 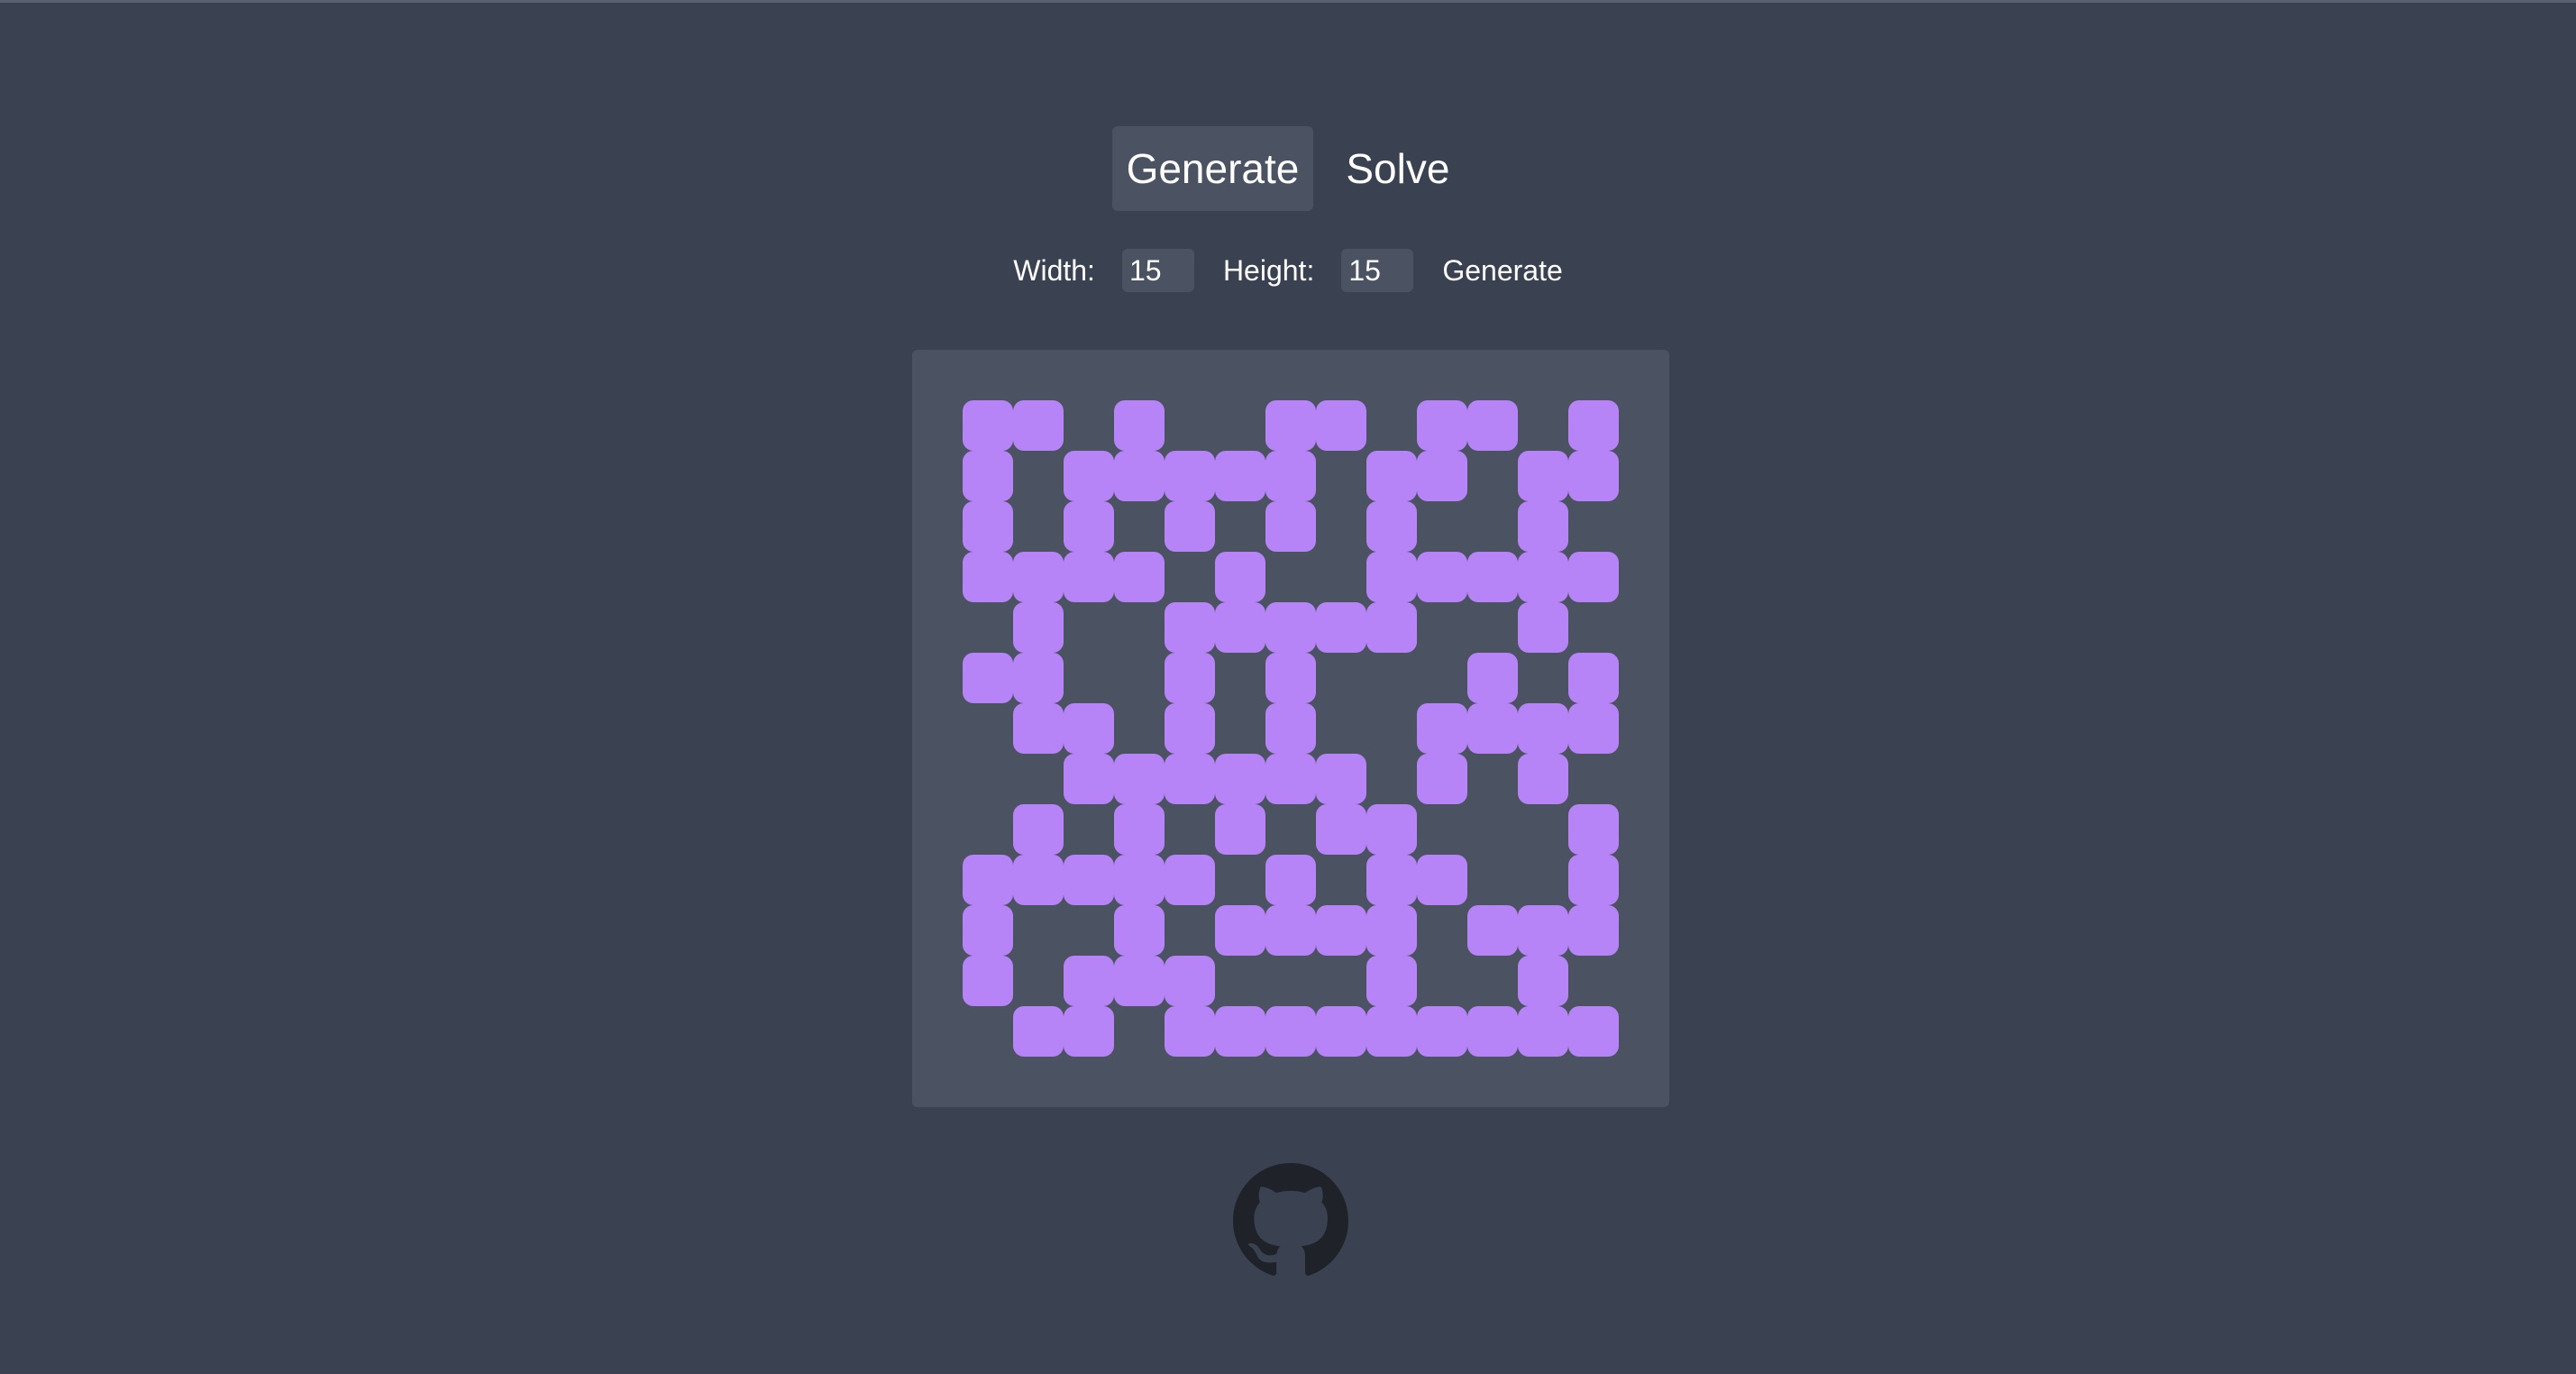 I want to click on maze-size-controls: Width: 15 Height: 15 Generate, so click(x=1288, y=270).